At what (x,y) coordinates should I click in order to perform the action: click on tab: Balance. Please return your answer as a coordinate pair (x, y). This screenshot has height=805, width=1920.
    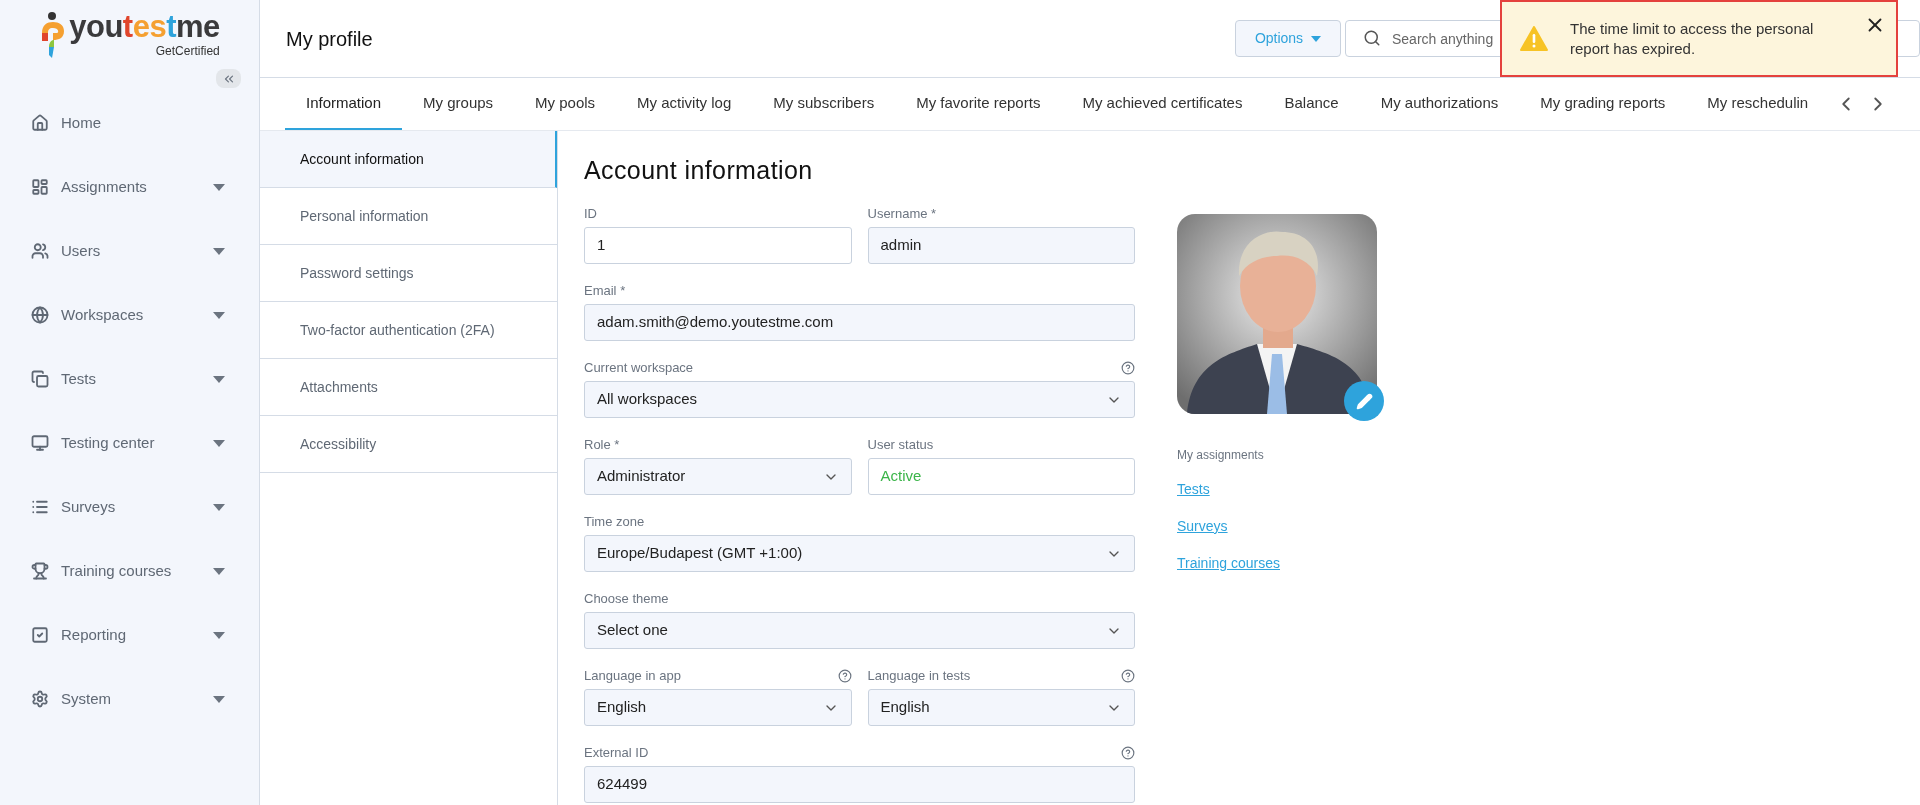
    Looking at the image, I should click on (1311, 104).